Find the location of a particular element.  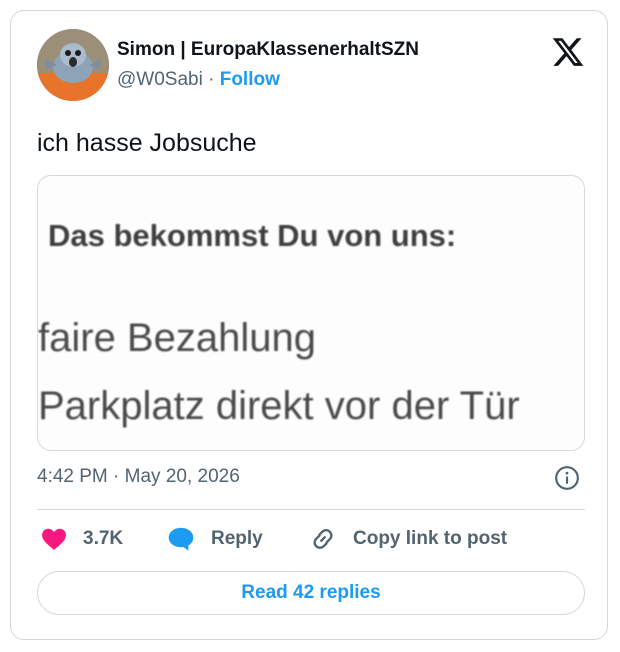

image-line-1: faire Bezahlung is located at coordinates (177, 338).